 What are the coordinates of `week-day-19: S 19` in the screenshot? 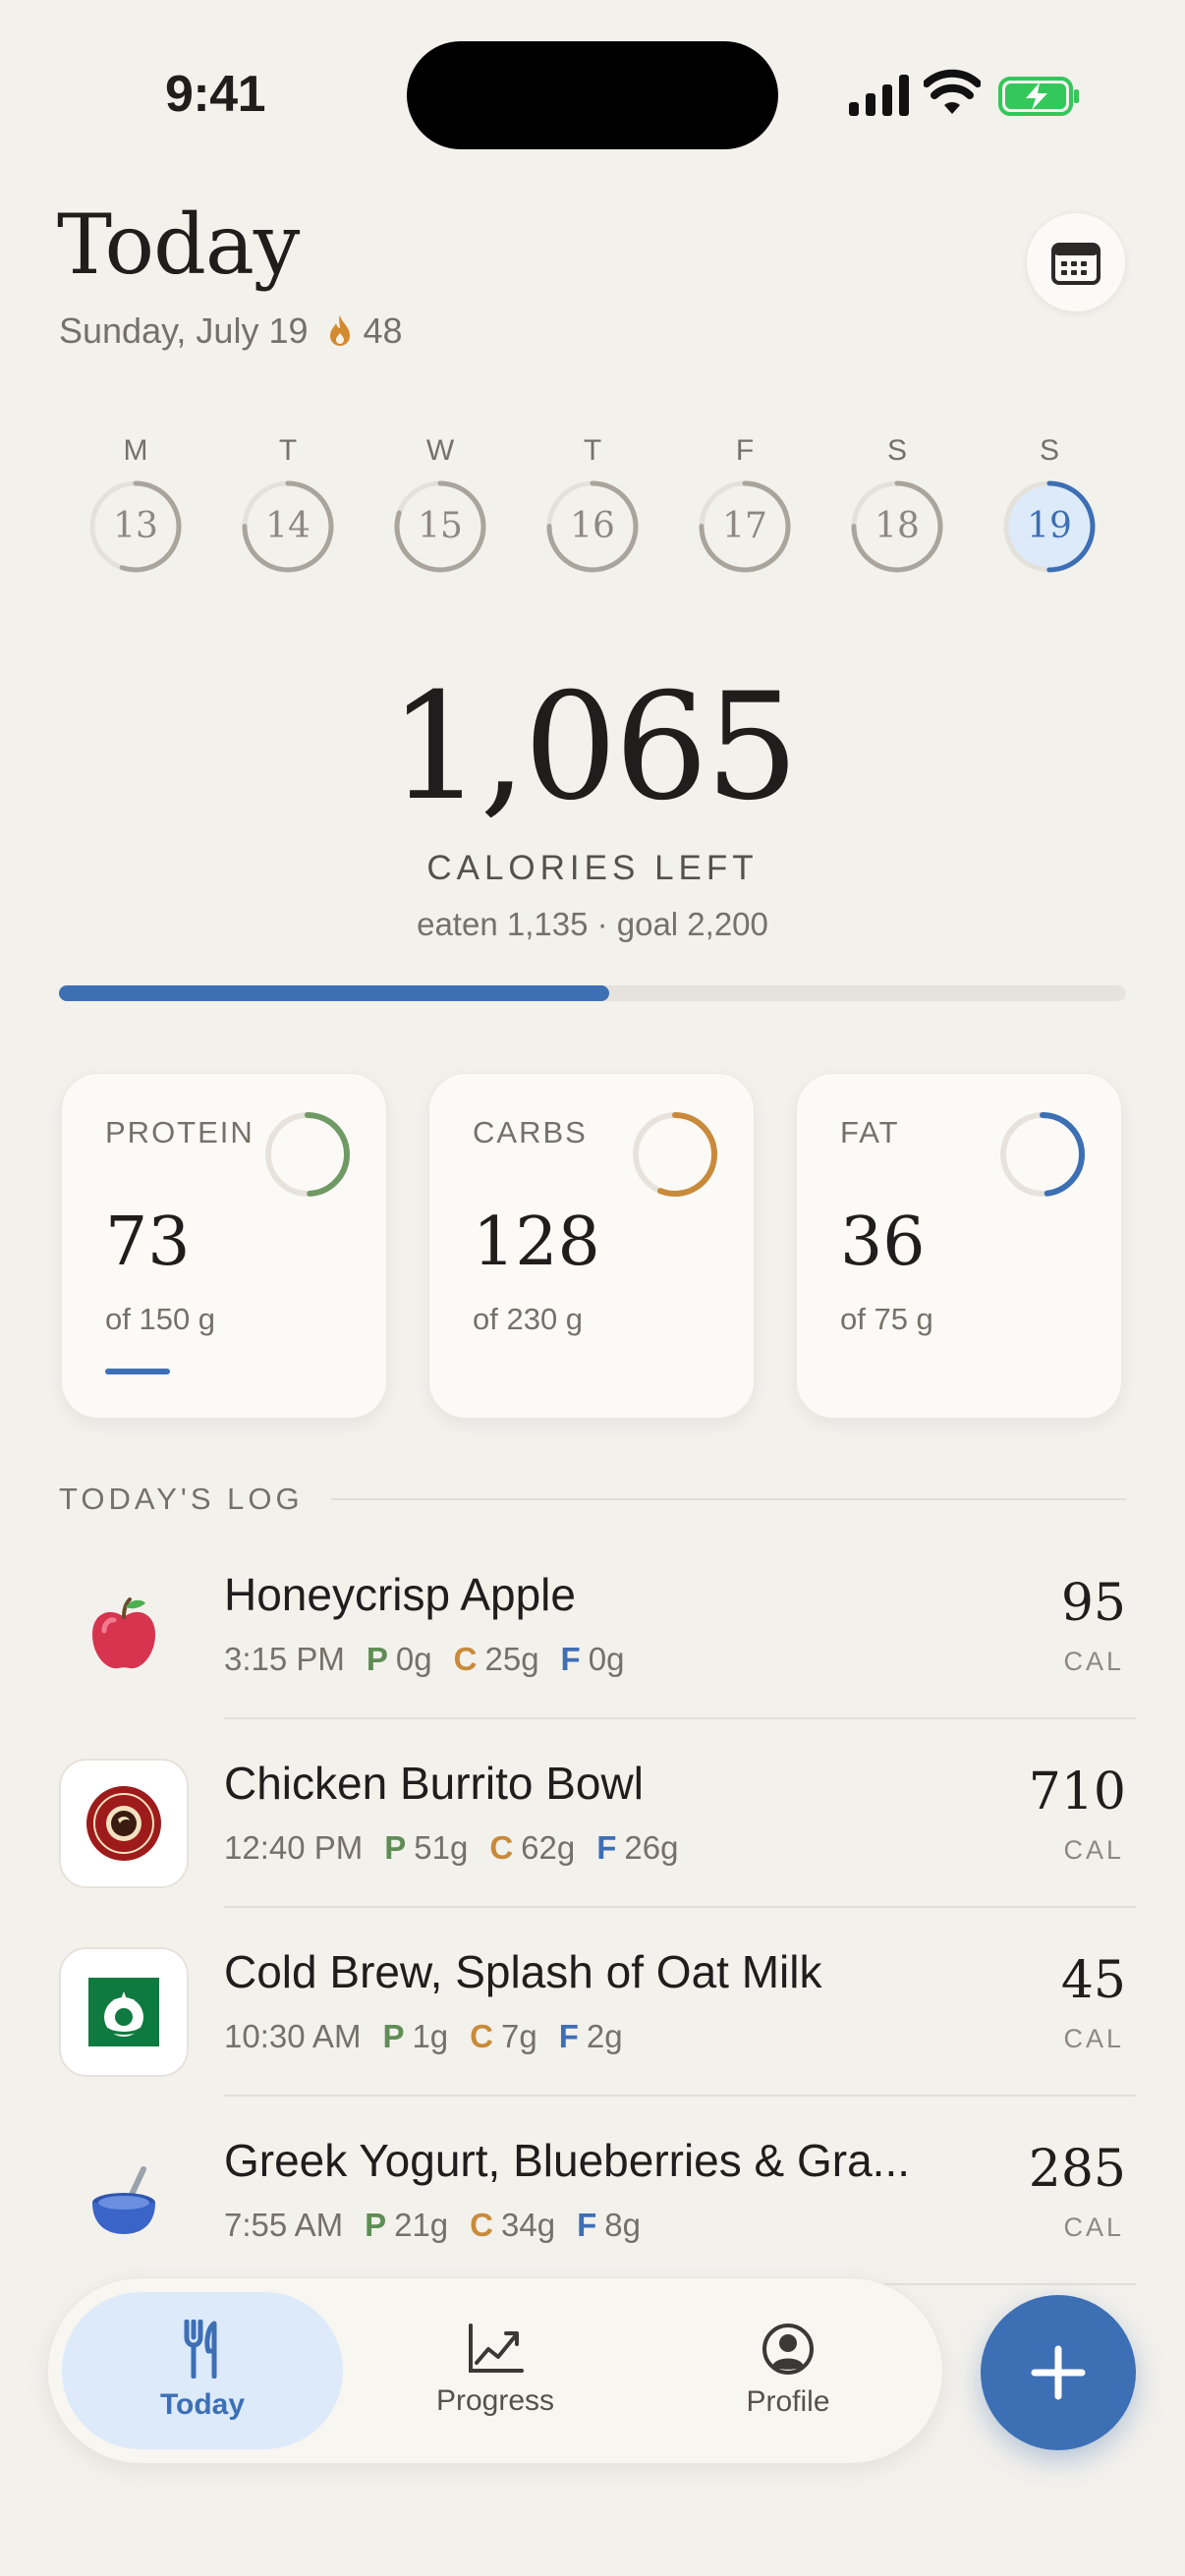 It's located at (1049, 511).